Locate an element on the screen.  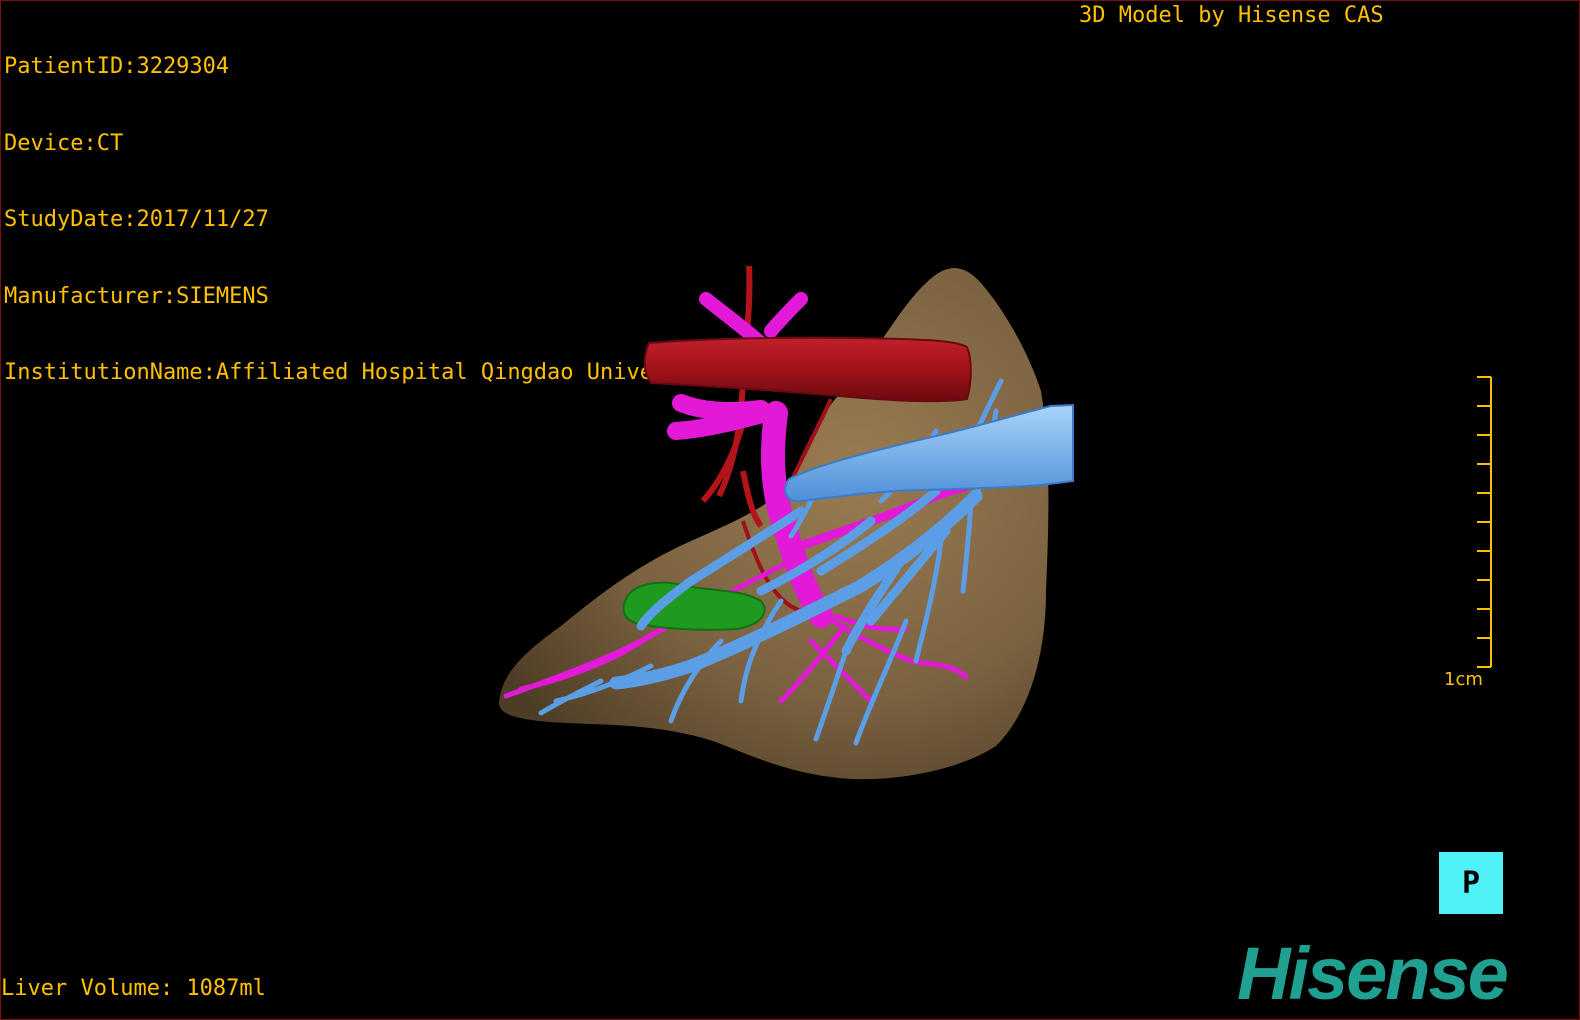
scale-bar is located at coordinates (1484, 522).